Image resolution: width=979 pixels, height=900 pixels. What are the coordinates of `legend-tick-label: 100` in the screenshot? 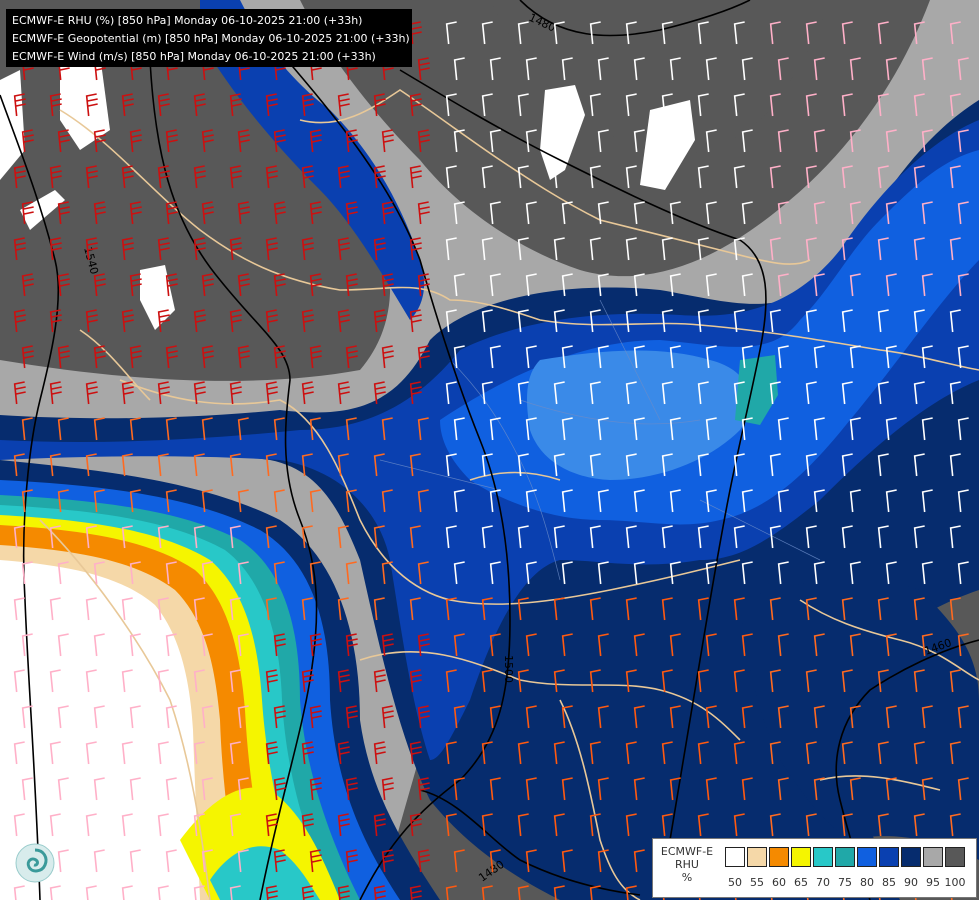 It's located at (955, 882).